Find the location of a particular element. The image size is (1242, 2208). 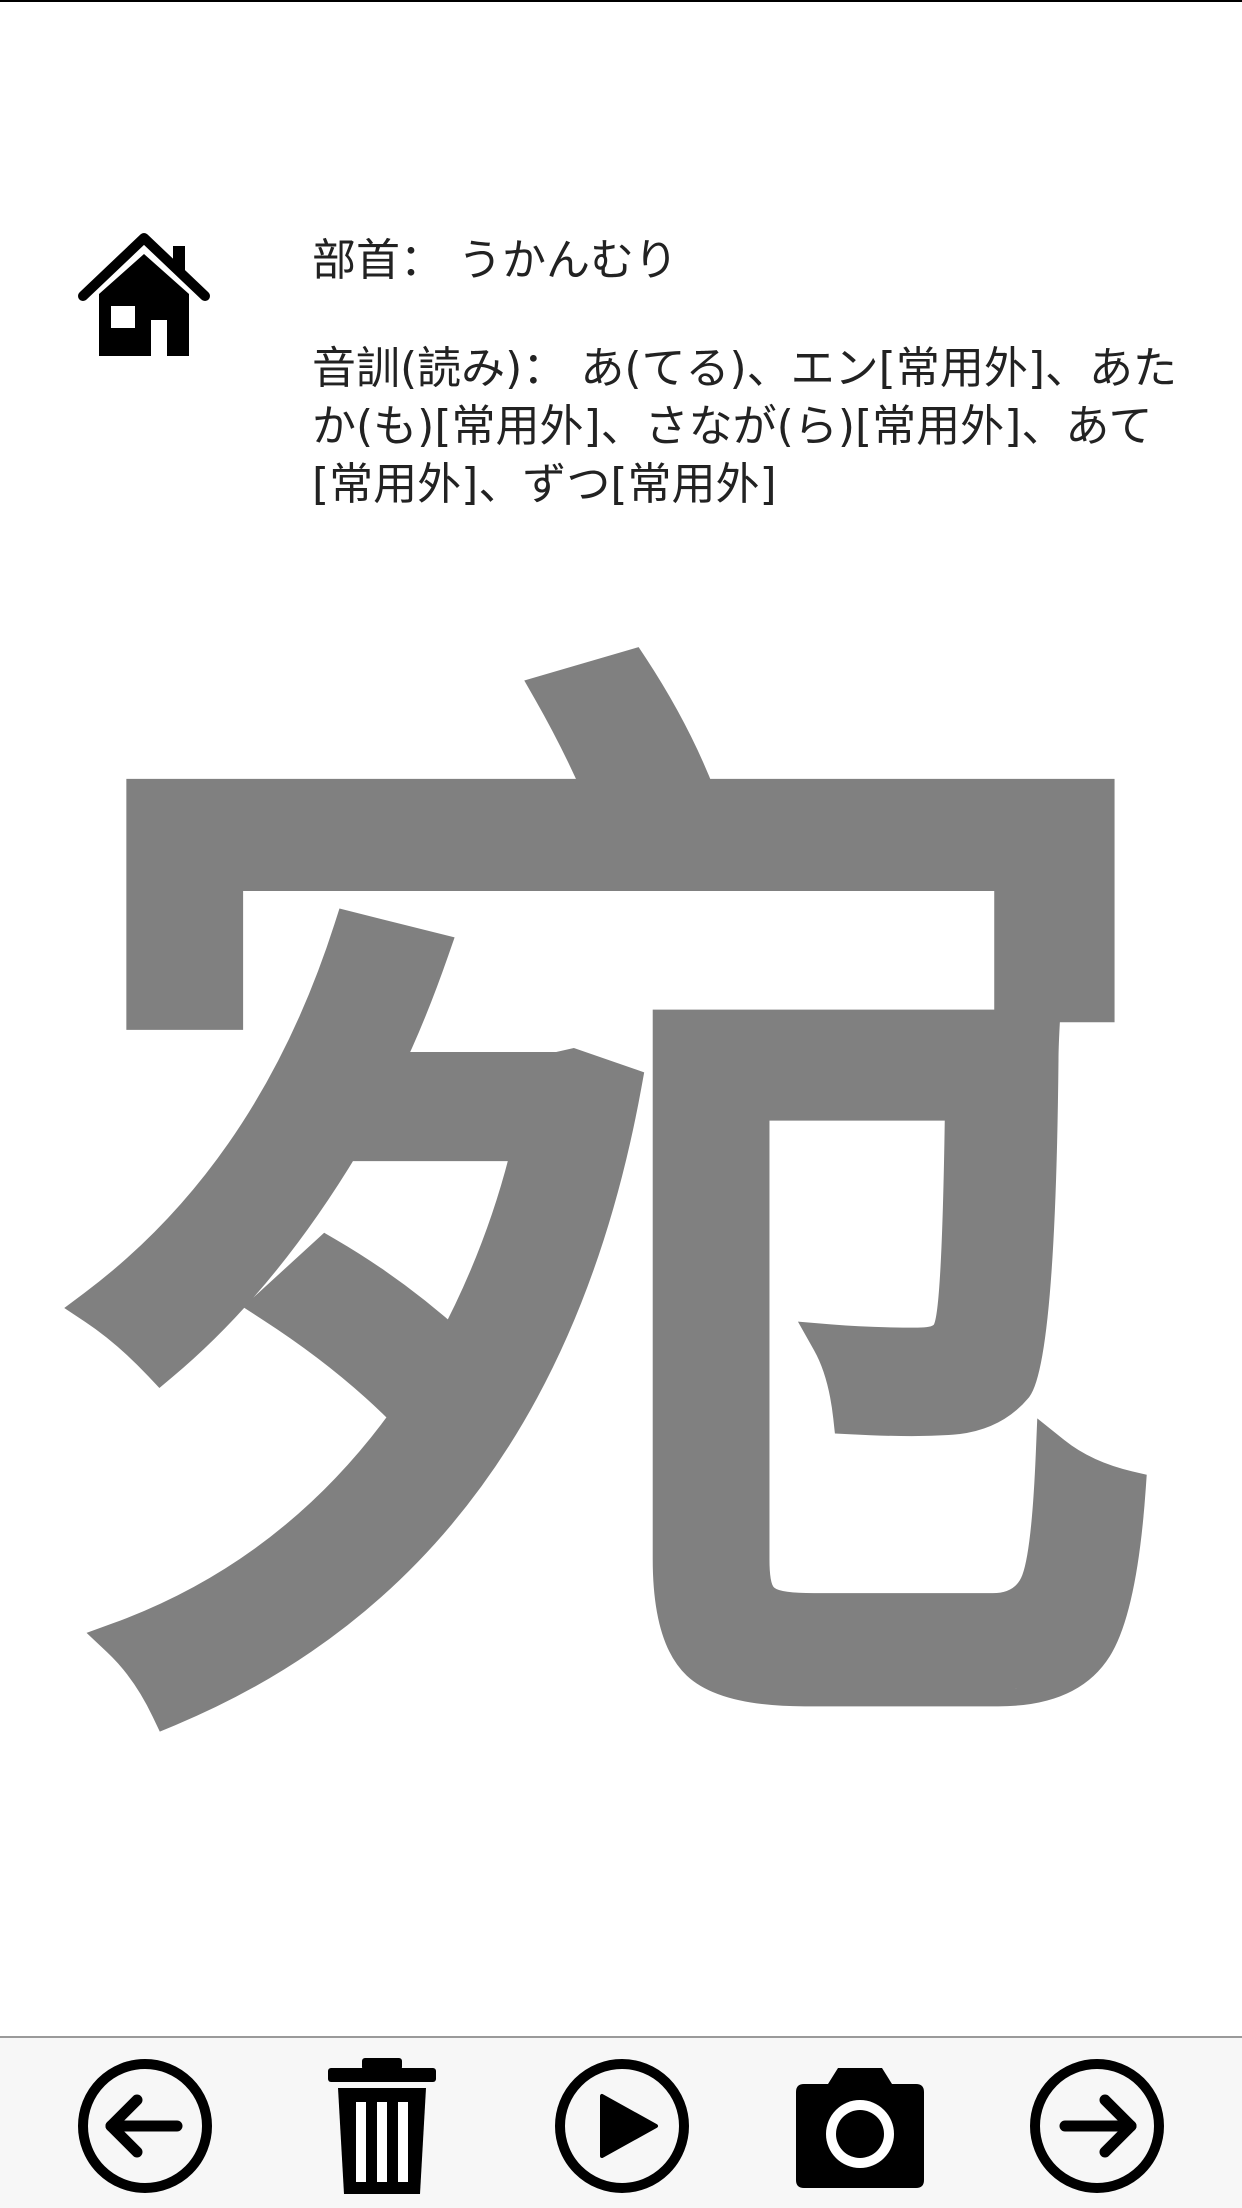

home-button is located at coordinates (144, 293).